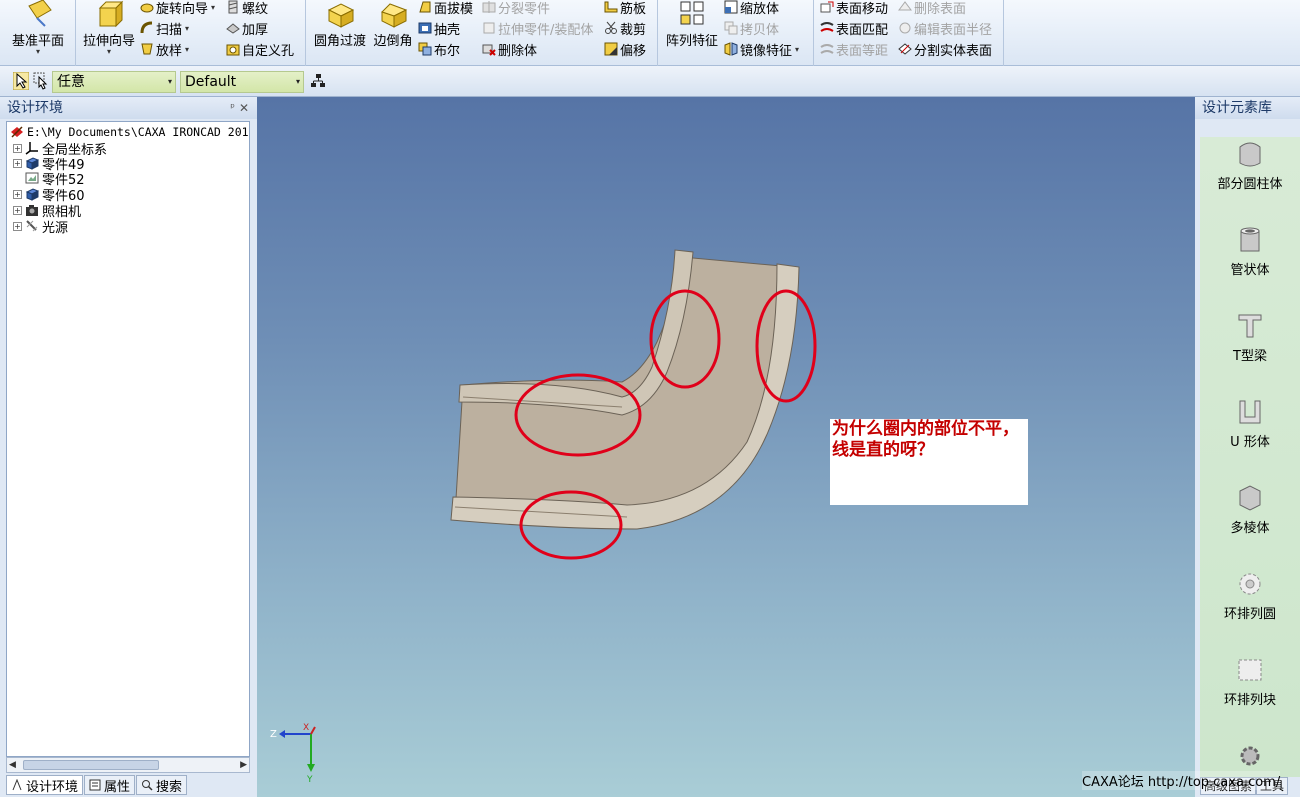  What do you see at coordinates (233, 7) in the screenshot?
I see `thread-icon` at bounding box center [233, 7].